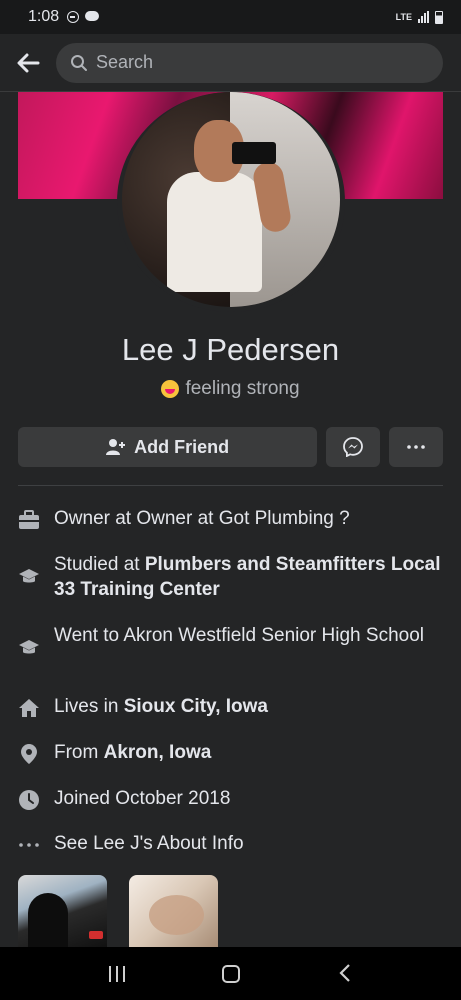 This screenshot has width=461, height=1000. I want to click on intro-hometown-name: Akron, Iowa, so click(158, 752).